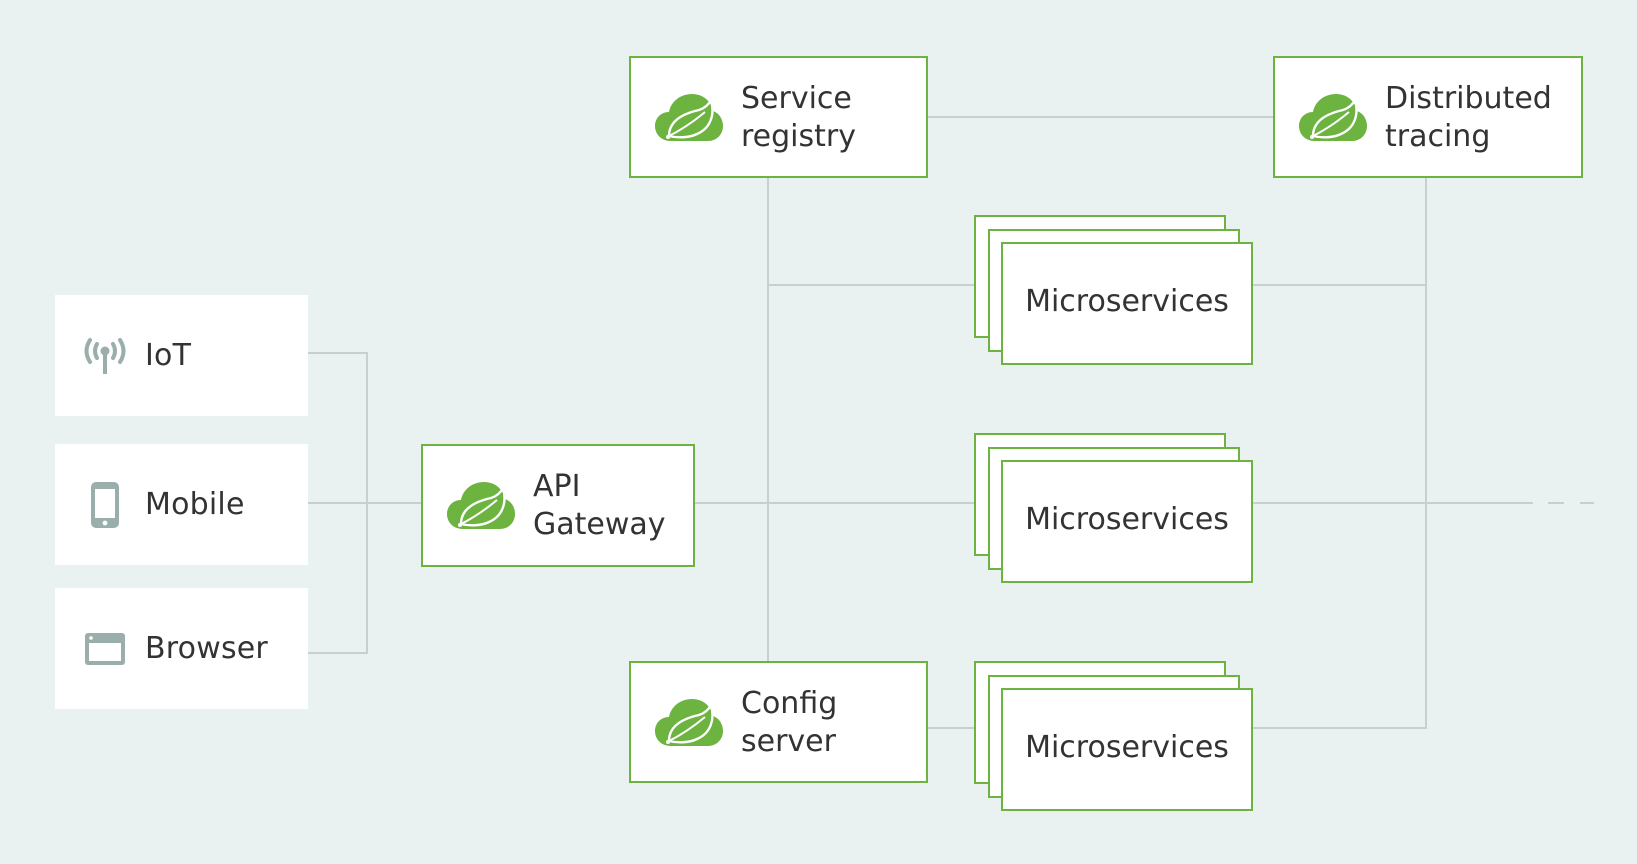  What do you see at coordinates (871, 285) in the screenshot?
I see `connector-registry-microservices` at bounding box center [871, 285].